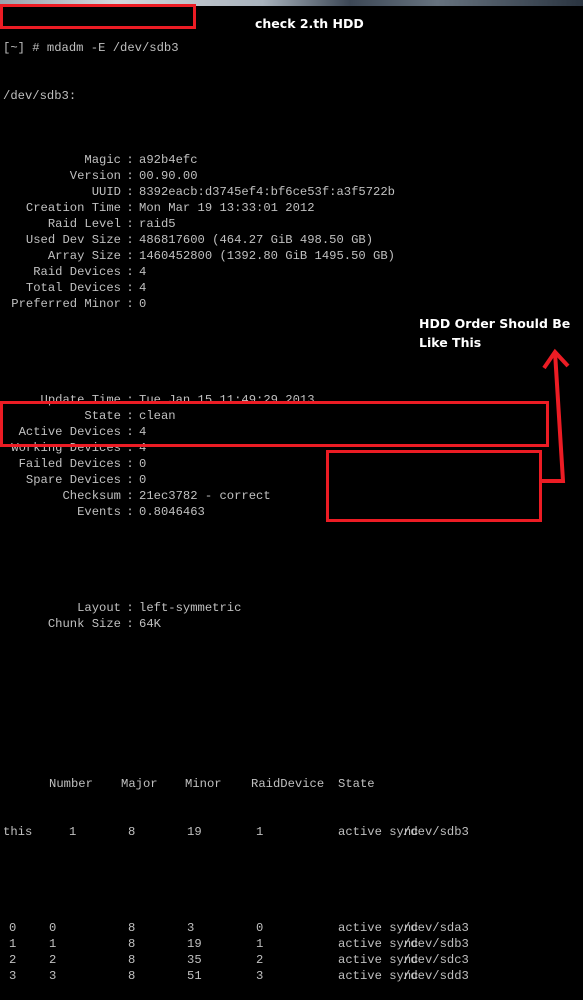 The image size is (583, 1000). Describe the element at coordinates (203, 784) in the screenshot. I see `col-minor: Minor` at that location.